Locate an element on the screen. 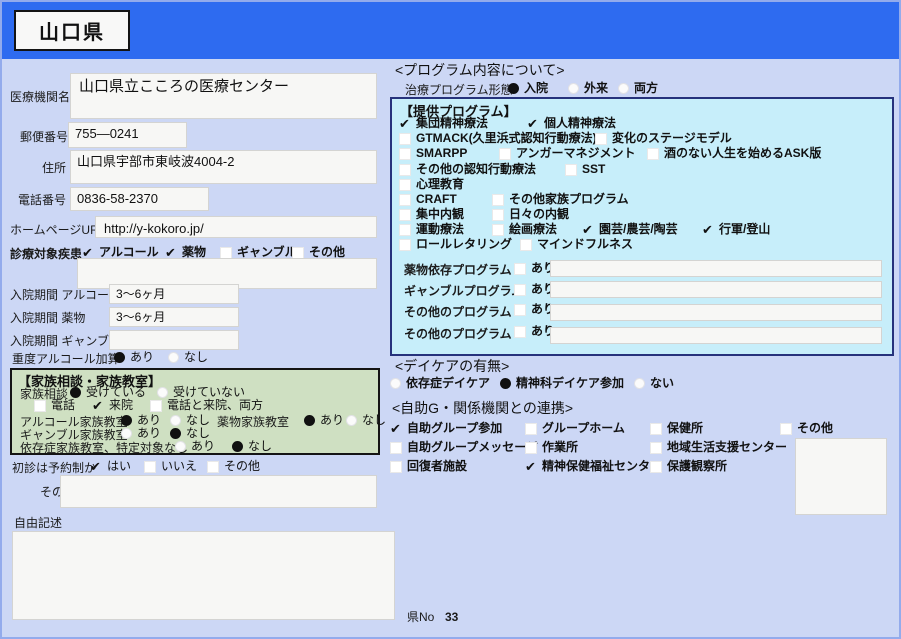 This screenshot has height=639, width=901. program-gtmack: GTMACK(久里浜式認知行動療法) is located at coordinates (498, 138).